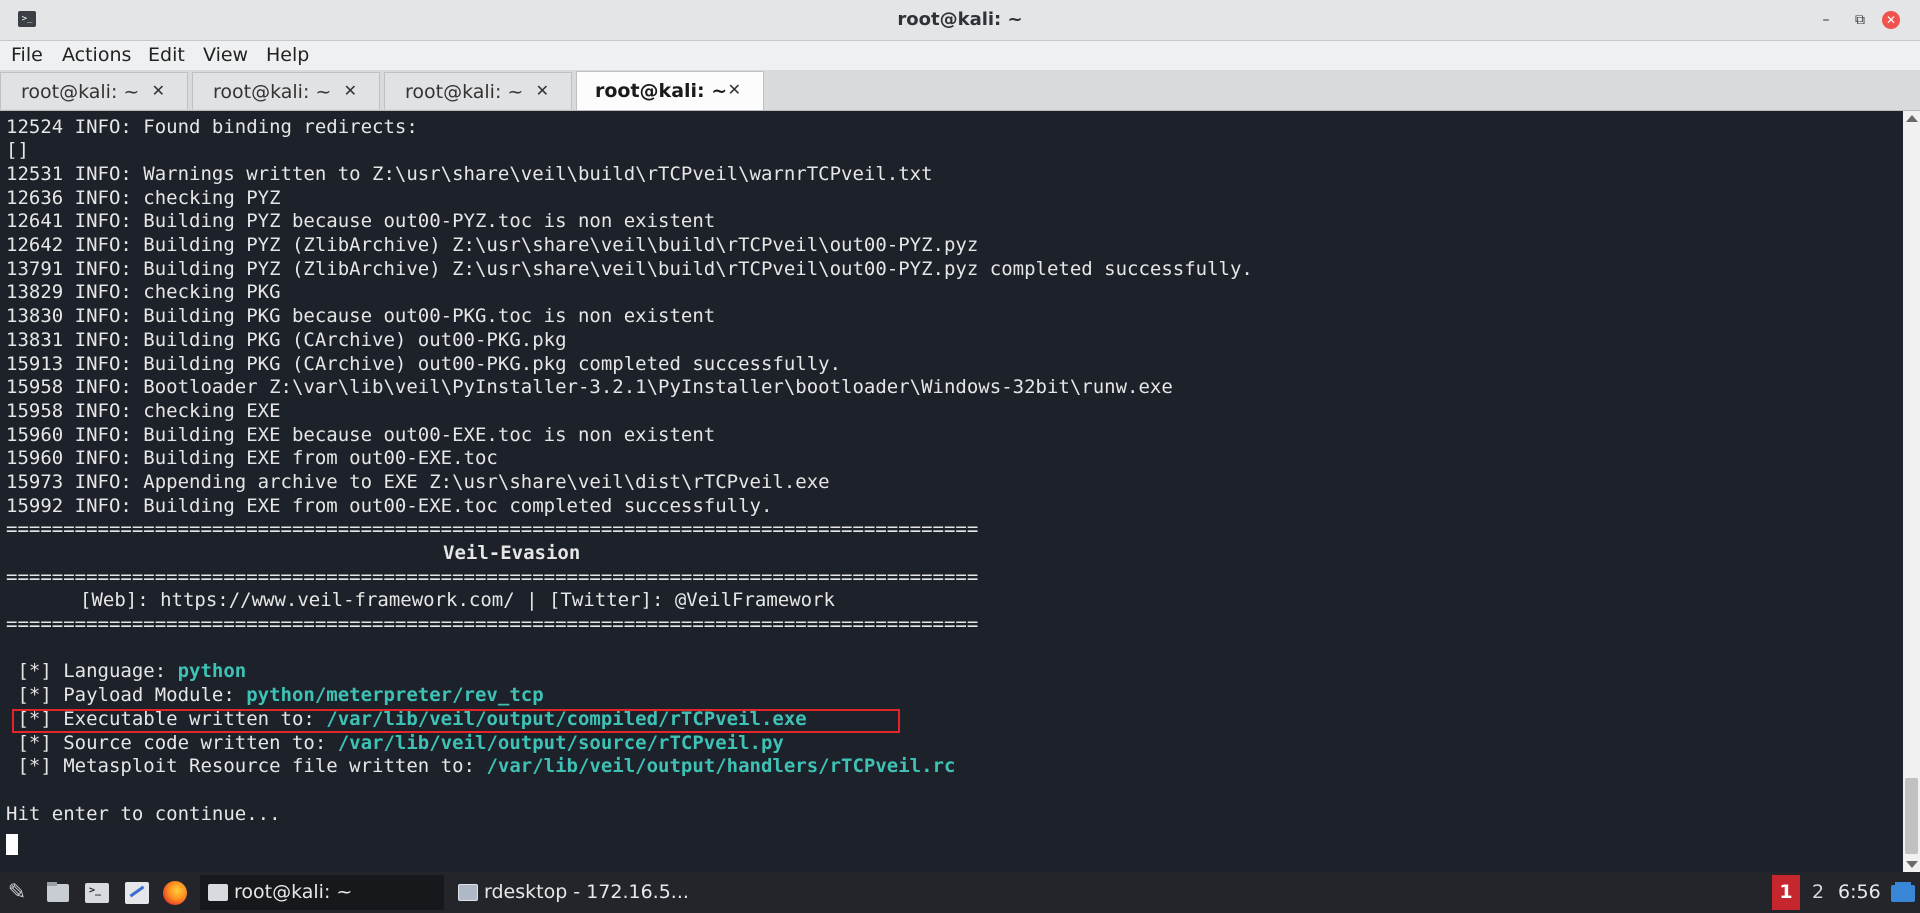 The height and width of the screenshot is (913, 1920). What do you see at coordinates (395, 695) in the screenshot?
I see `result-value: python/meterpreter/rev_tcp` at bounding box center [395, 695].